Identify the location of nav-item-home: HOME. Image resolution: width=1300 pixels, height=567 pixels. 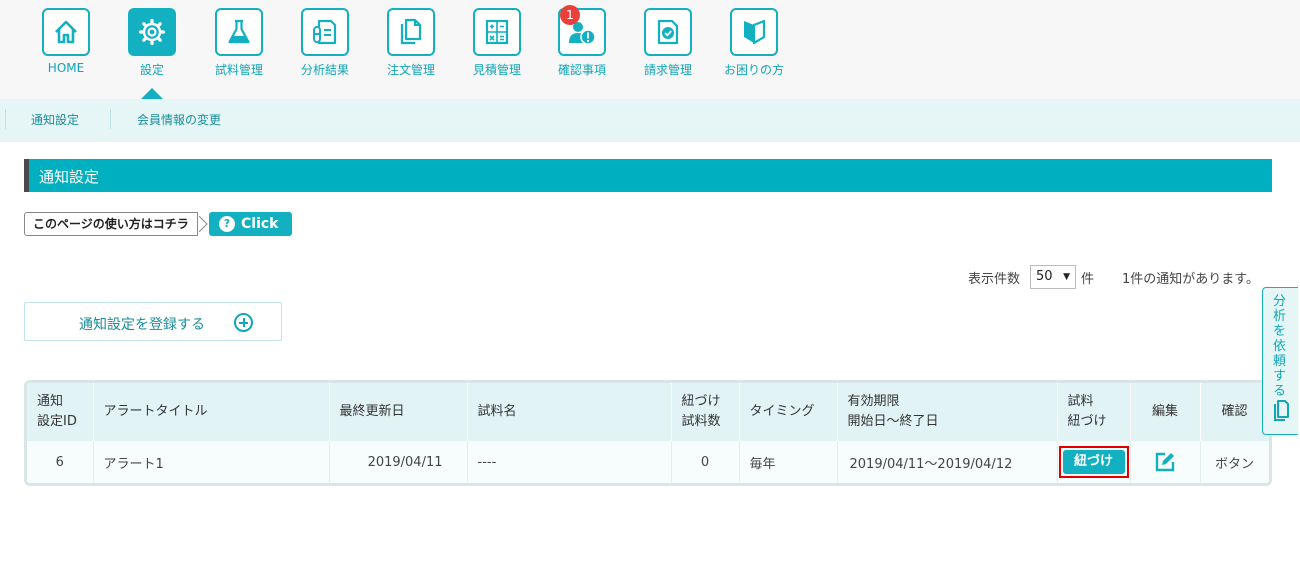
(66, 41).